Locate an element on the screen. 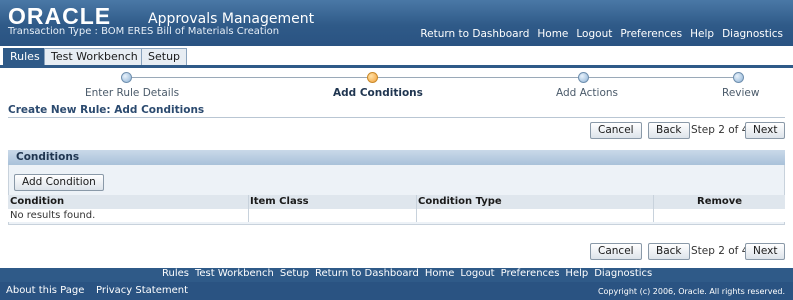  col-remove: Remove is located at coordinates (720, 201).